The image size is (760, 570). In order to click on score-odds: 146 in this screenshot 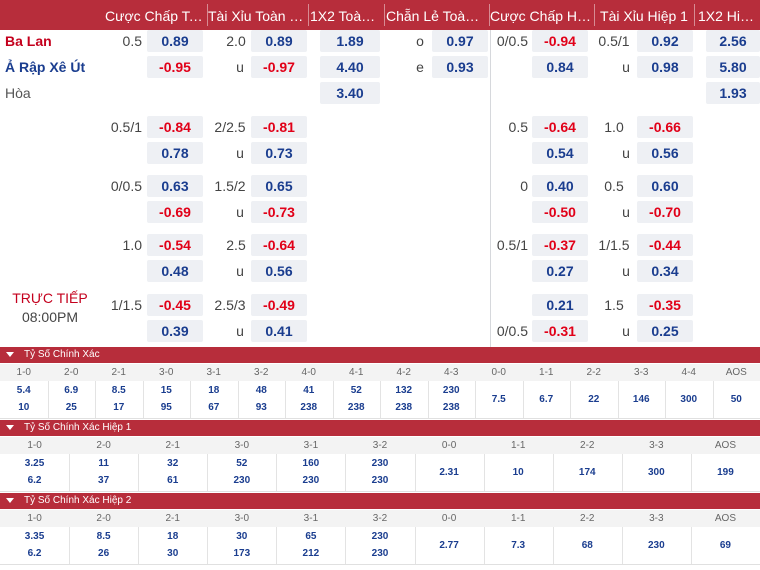, I will do `click(642, 400)`.